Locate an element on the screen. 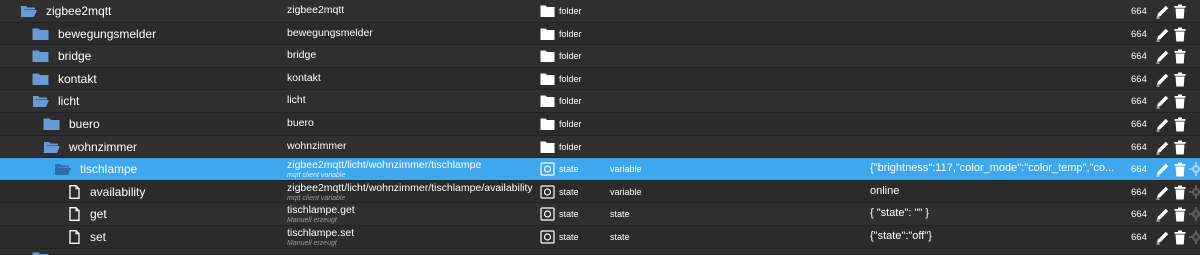 Image resolution: width=1200 pixels, height=255 pixels. table-row: bridge bridge folder 664 is located at coordinates (600, 56).